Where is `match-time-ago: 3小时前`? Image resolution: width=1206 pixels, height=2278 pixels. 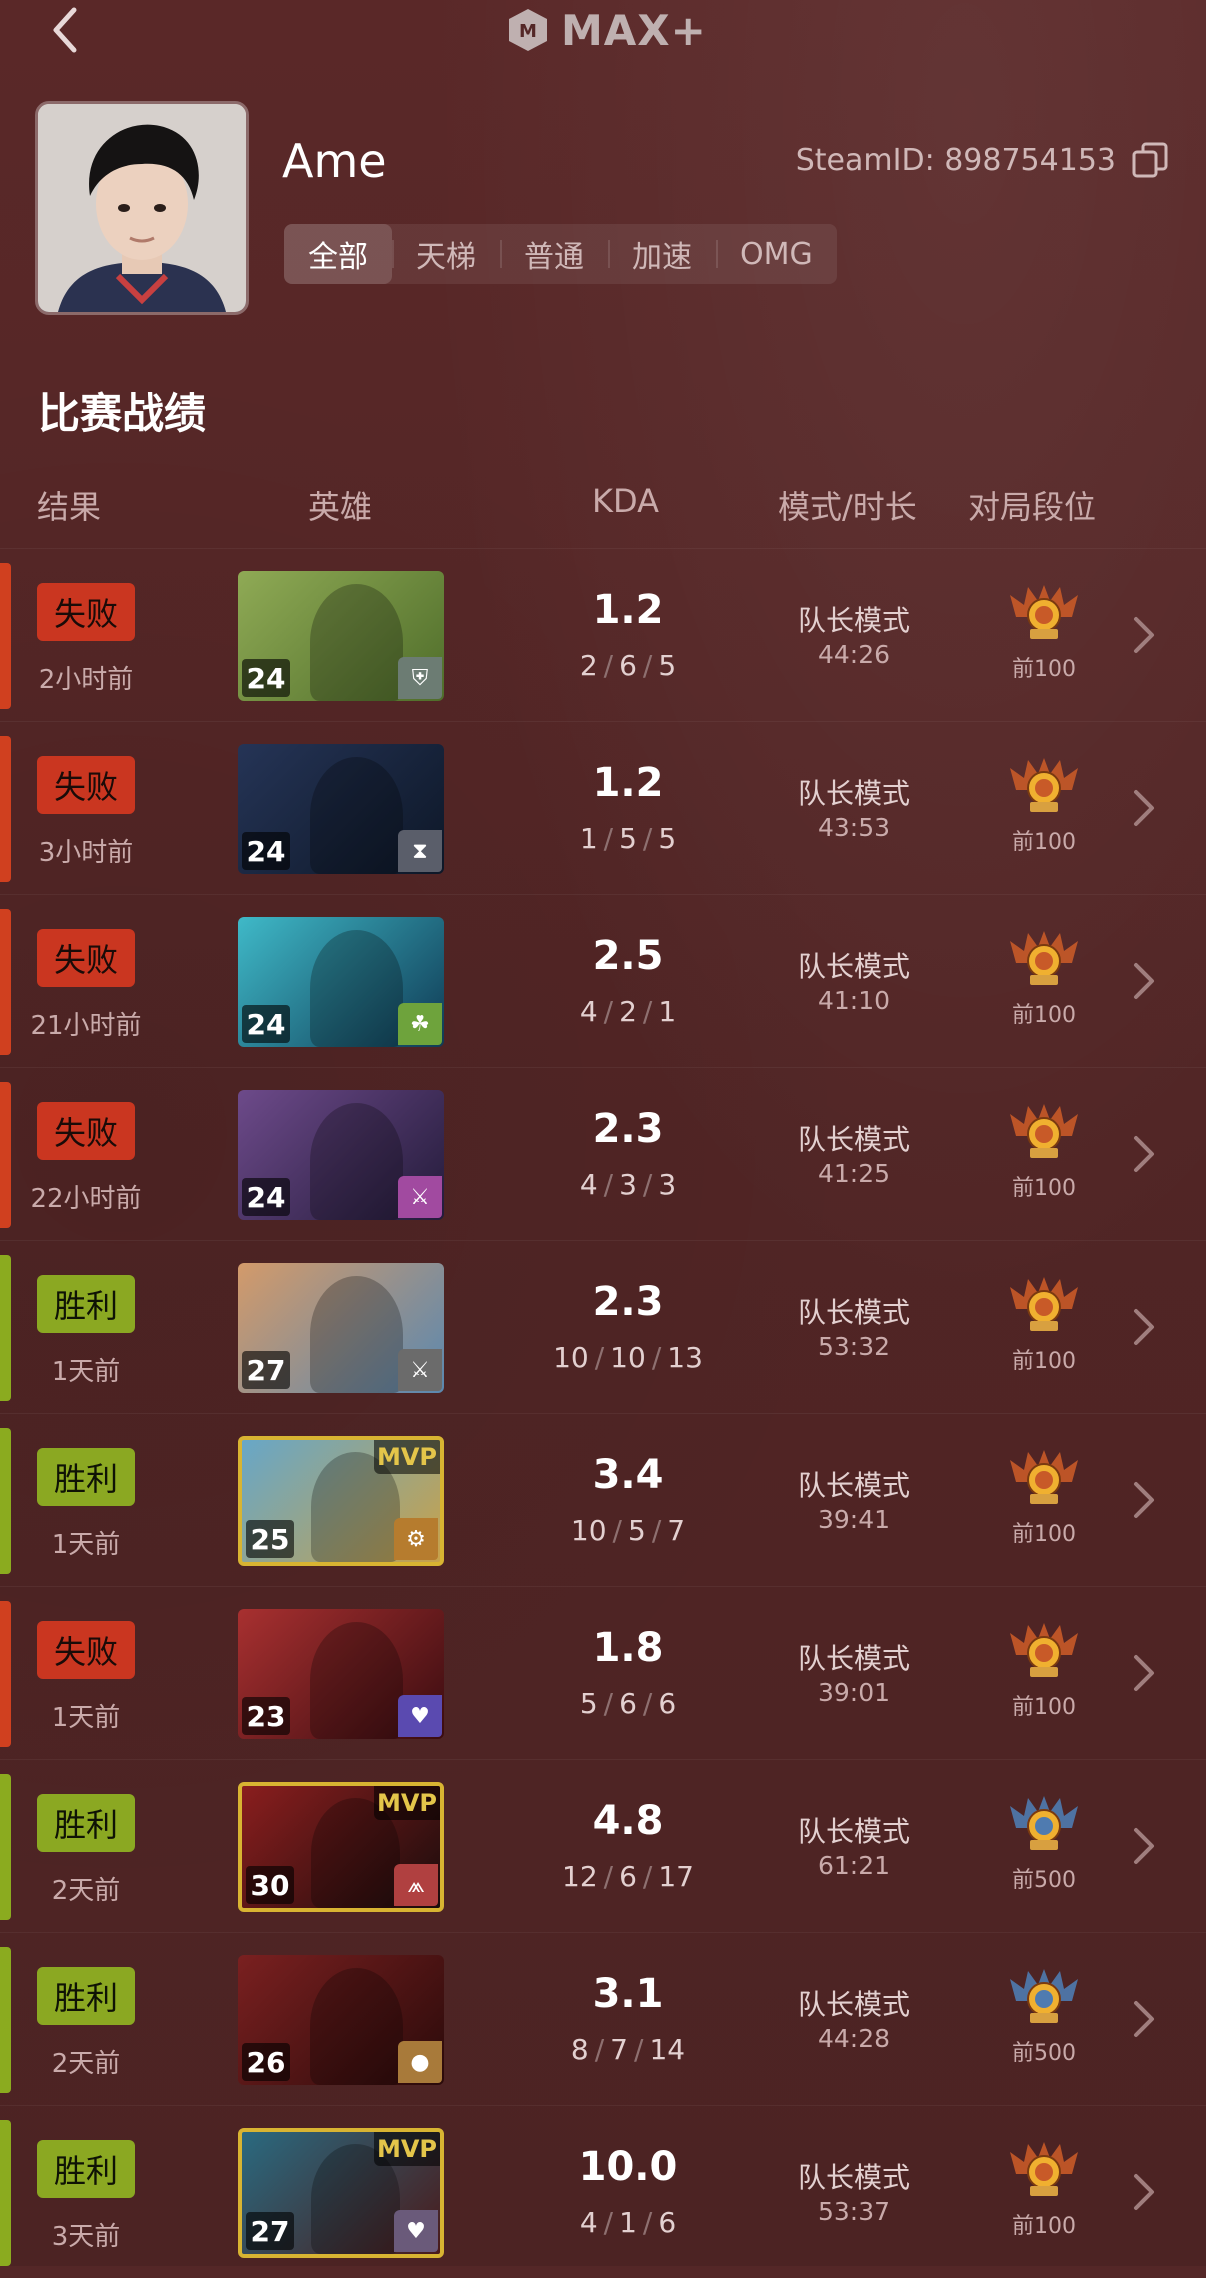 match-time-ago: 3小时前 is located at coordinates (86, 853).